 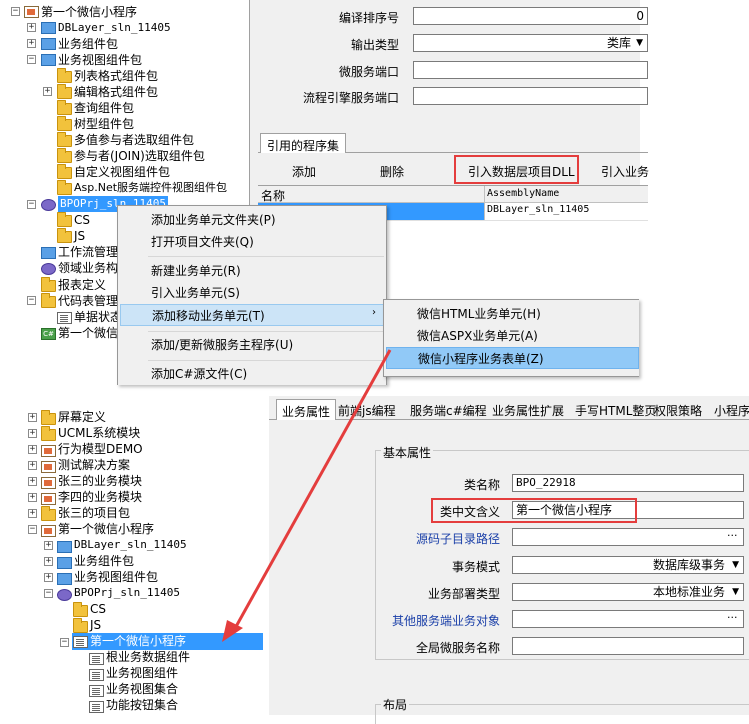 What do you see at coordinates (307, 495) in the screenshot?
I see `red-arrow-icon` at bounding box center [307, 495].